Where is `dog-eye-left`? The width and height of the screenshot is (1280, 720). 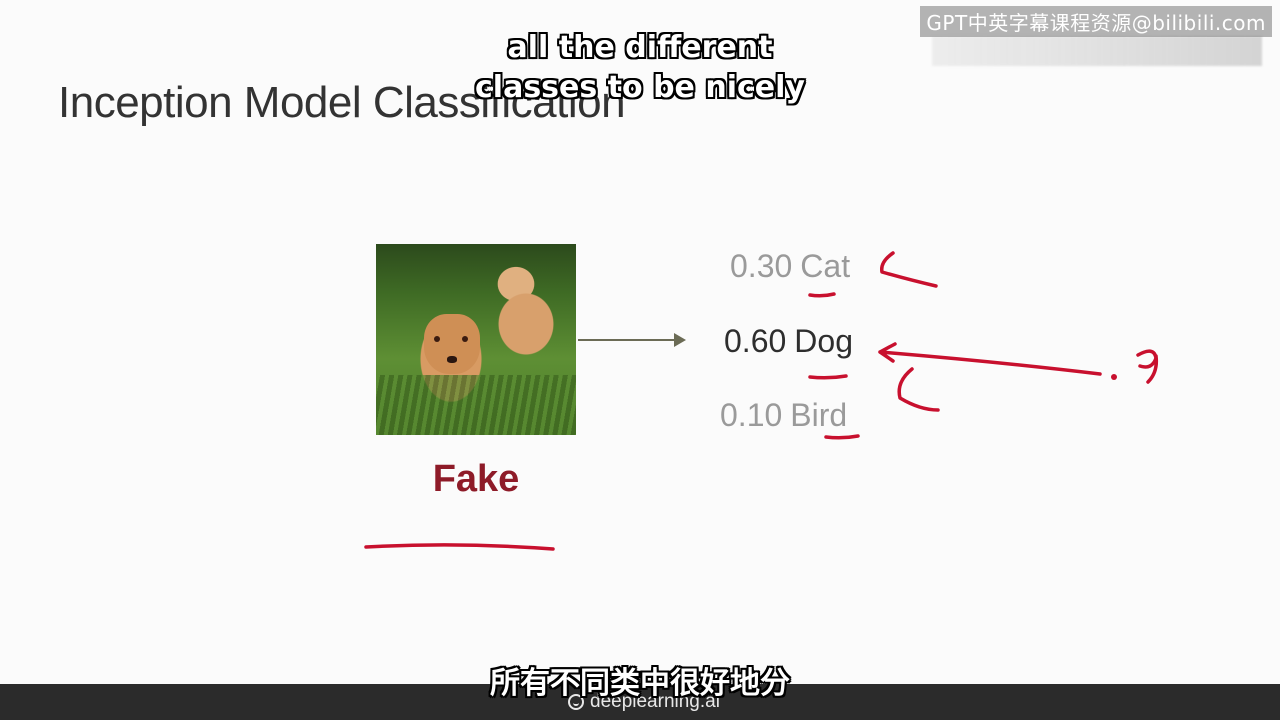
dog-eye-left is located at coordinates (437, 339).